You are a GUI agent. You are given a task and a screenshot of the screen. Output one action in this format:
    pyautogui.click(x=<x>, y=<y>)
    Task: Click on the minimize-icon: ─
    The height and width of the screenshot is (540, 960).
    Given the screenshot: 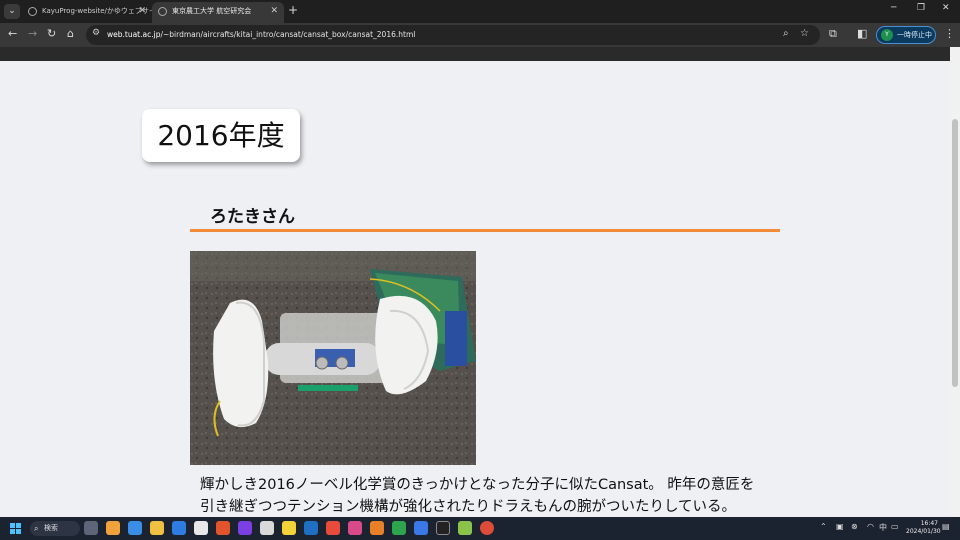 What is the action you would take?
    pyautogui.click(x=893, y=8)
    